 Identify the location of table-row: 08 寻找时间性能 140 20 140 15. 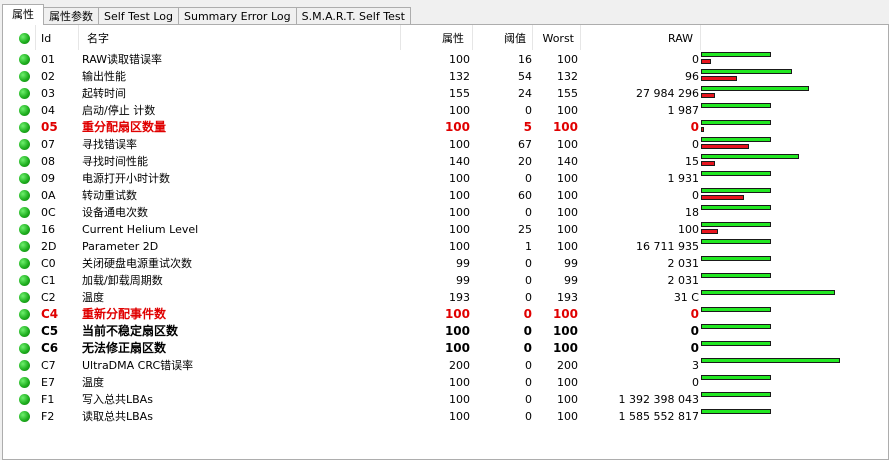
(445, 161).